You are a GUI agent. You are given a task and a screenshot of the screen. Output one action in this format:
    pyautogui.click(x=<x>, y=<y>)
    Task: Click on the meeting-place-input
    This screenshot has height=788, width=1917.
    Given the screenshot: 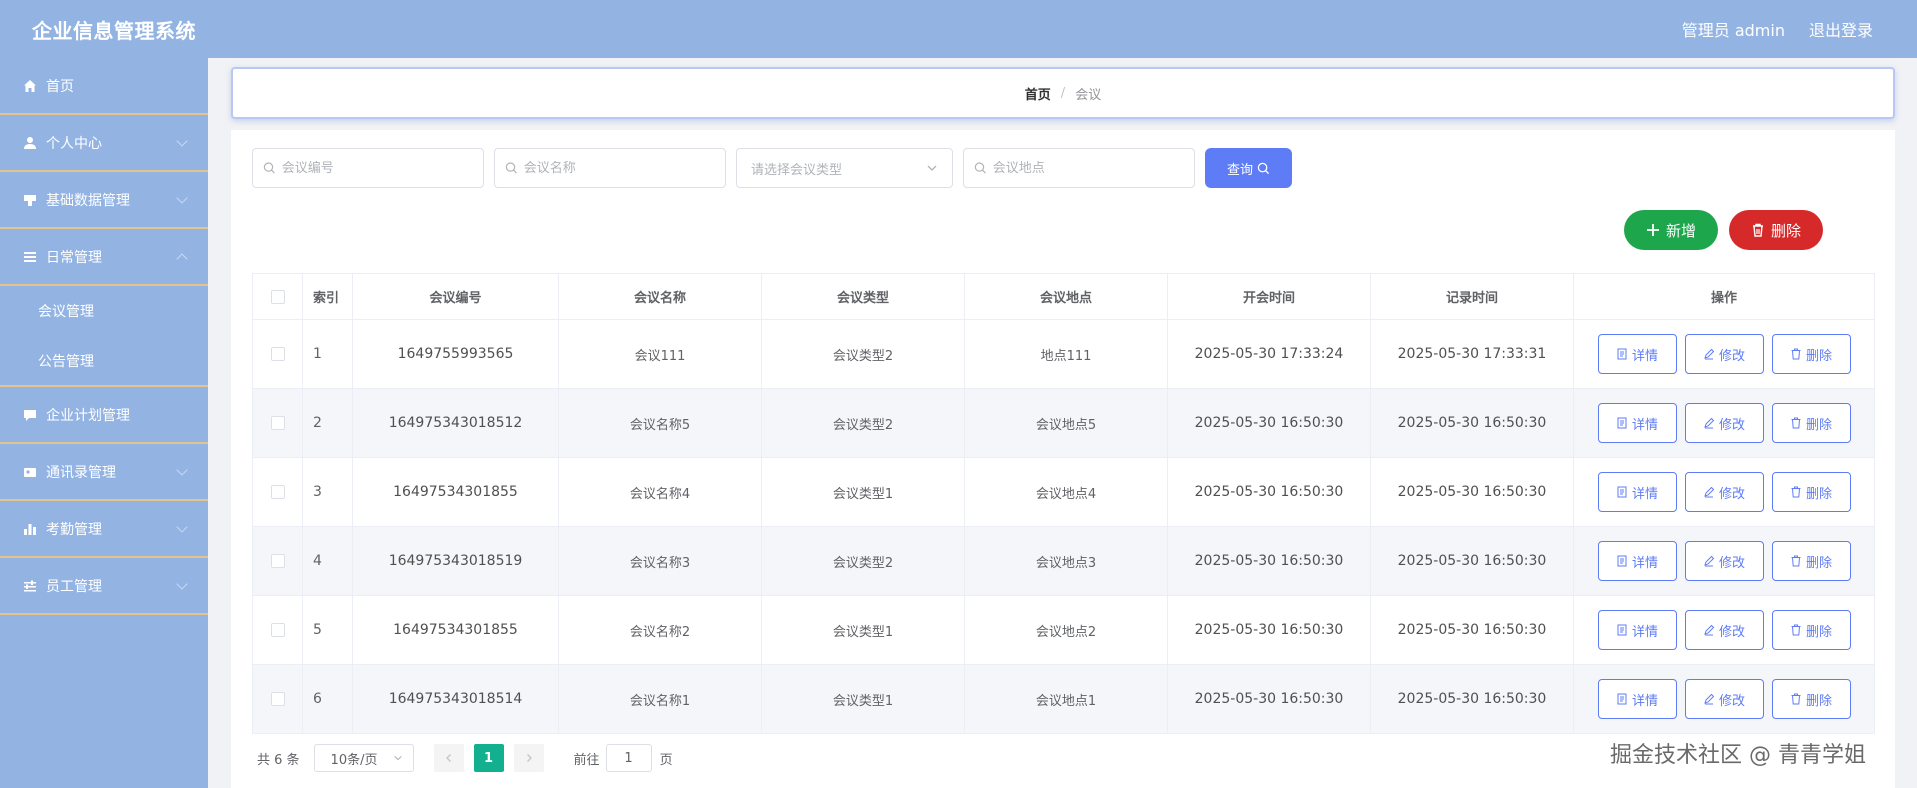 What is the action you would take?
    pyautogui.click(x=1093, y=168)
    